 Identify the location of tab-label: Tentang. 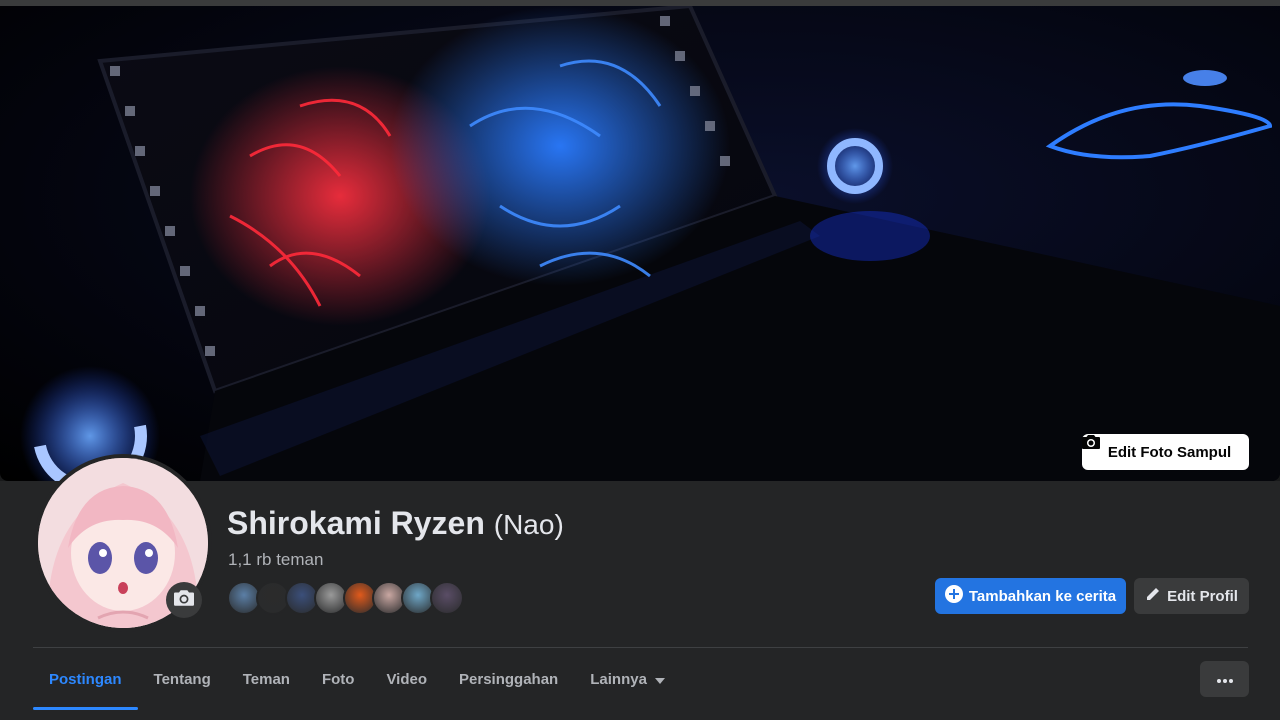
(182, 679).